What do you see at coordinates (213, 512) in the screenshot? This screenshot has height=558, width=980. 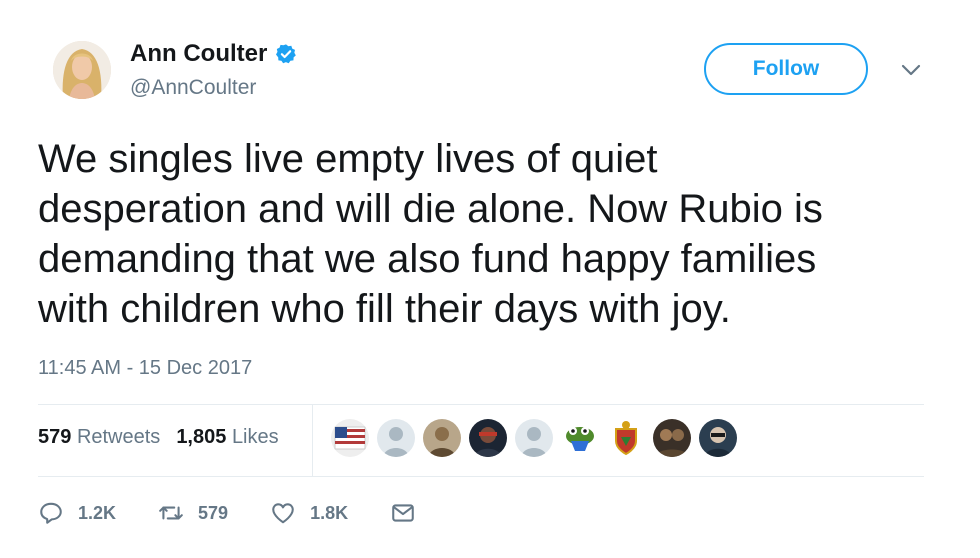 I see `retweet-count: 579` at bounding box center [213, 512].